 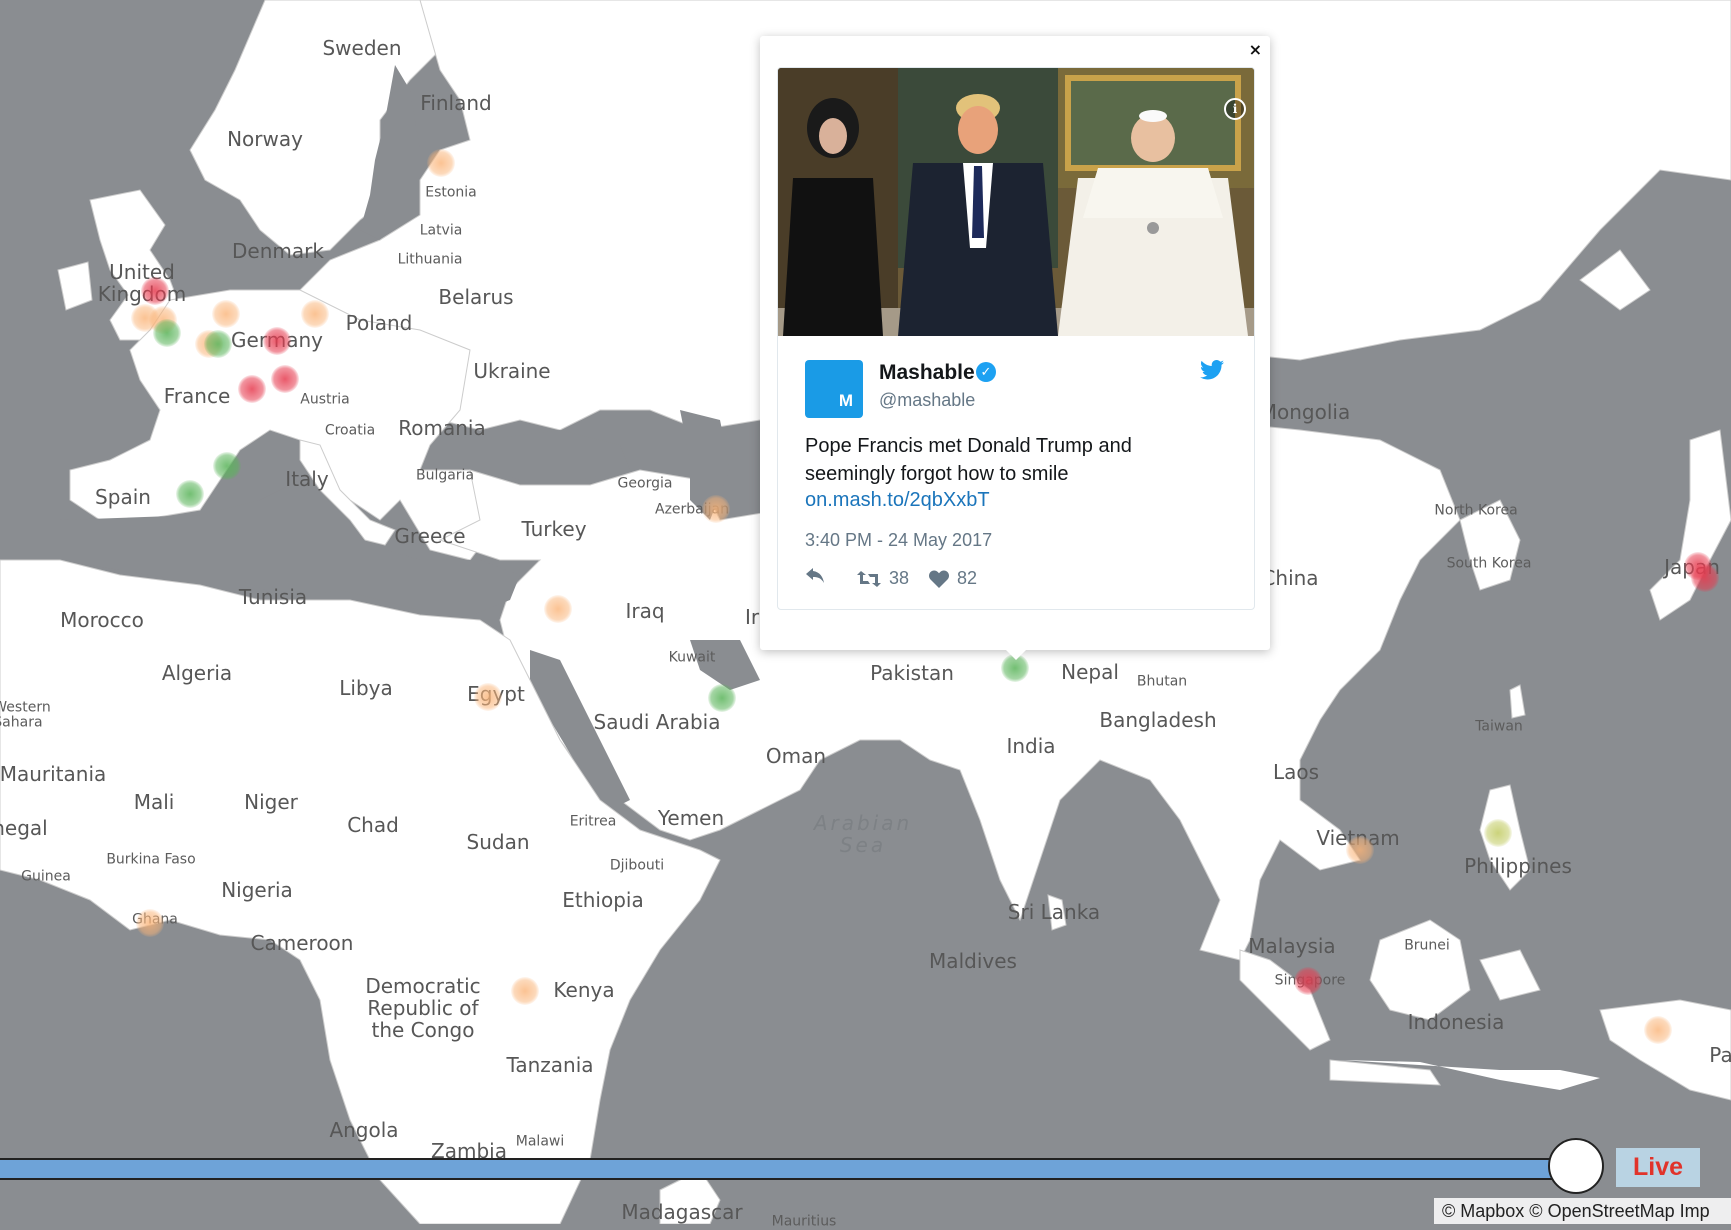 I want to click on retweet-count: 38, so click(x=899, y=578).